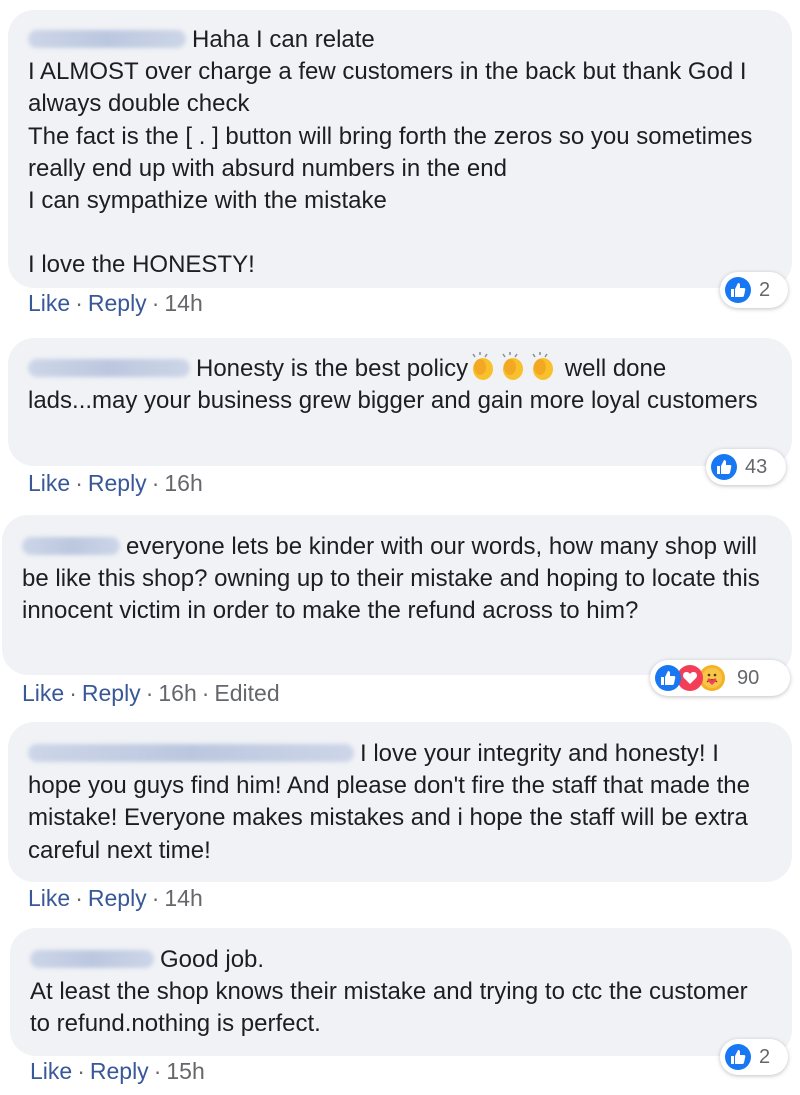 This screenshot has width=800, height=1095. What do you see at coordinates (185, 1071) in the screenshot?
I see `comment-time: 15h` at bounding box center [185, 1071].